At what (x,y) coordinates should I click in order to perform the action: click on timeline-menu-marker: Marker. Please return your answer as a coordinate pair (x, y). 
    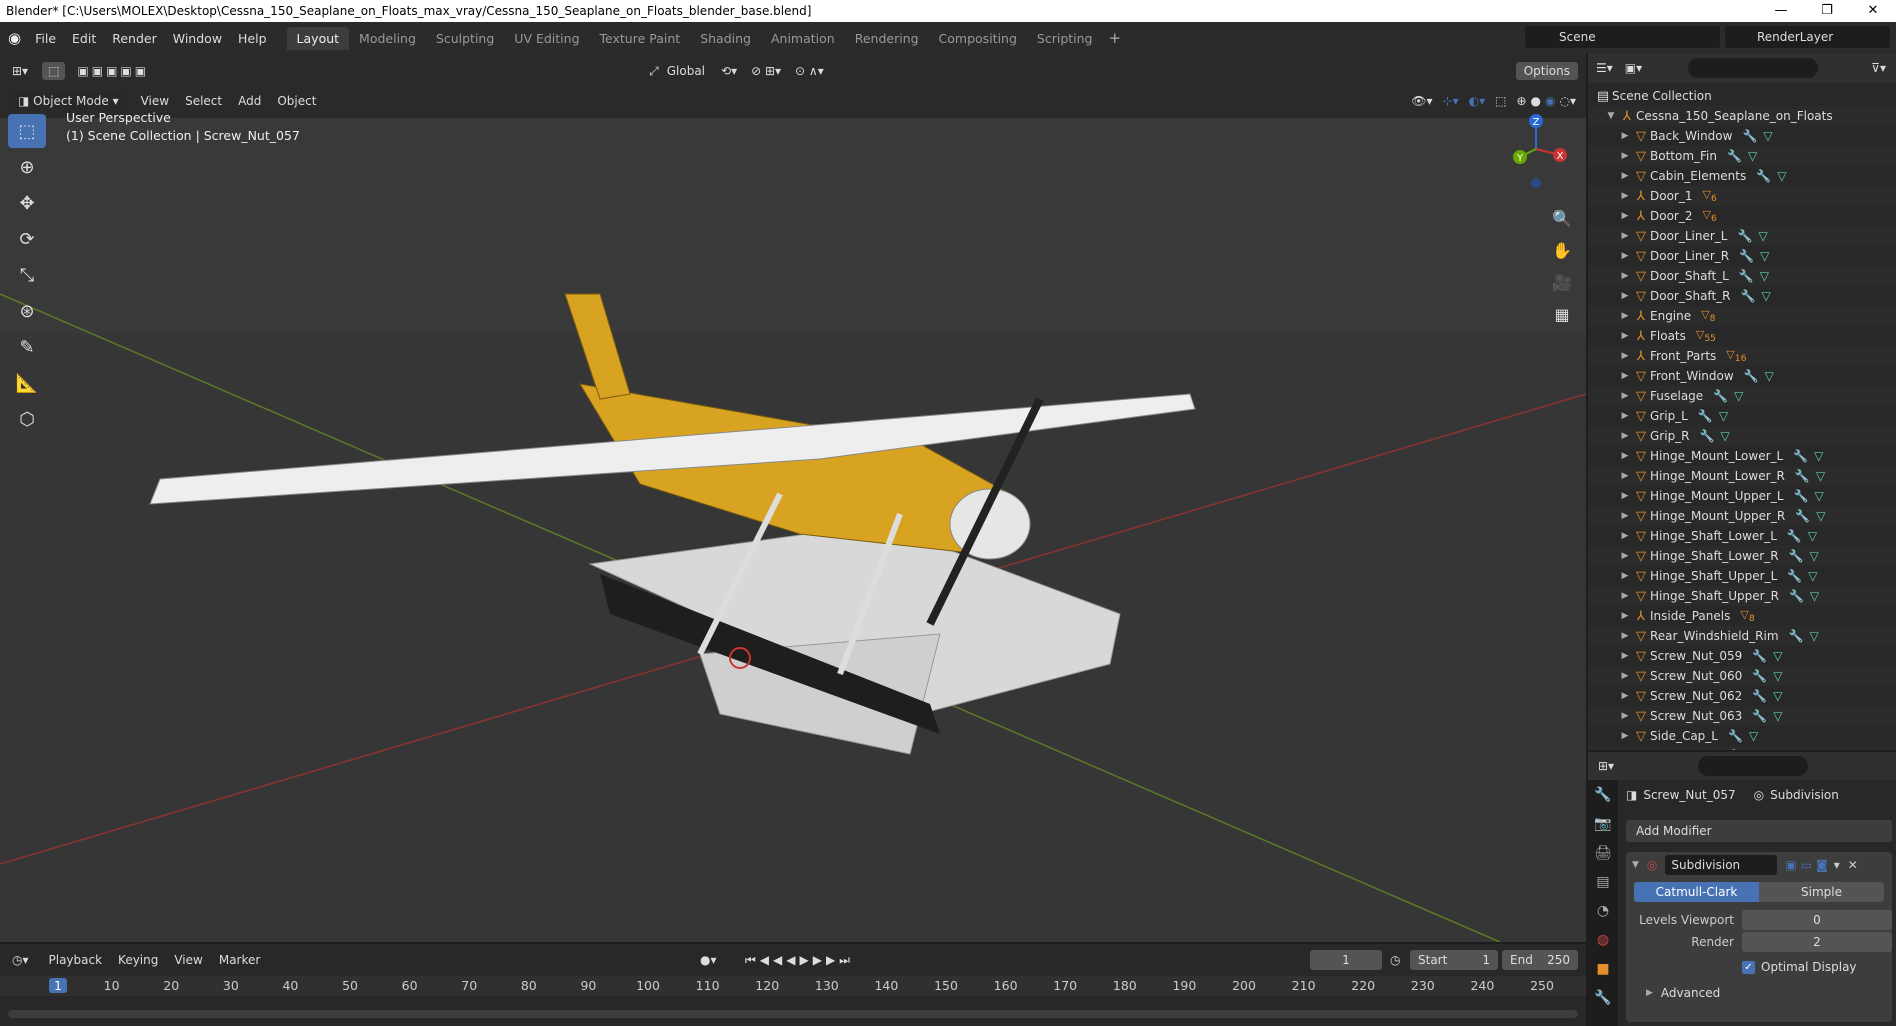
    Looking at the image, I should click on (239, 960).